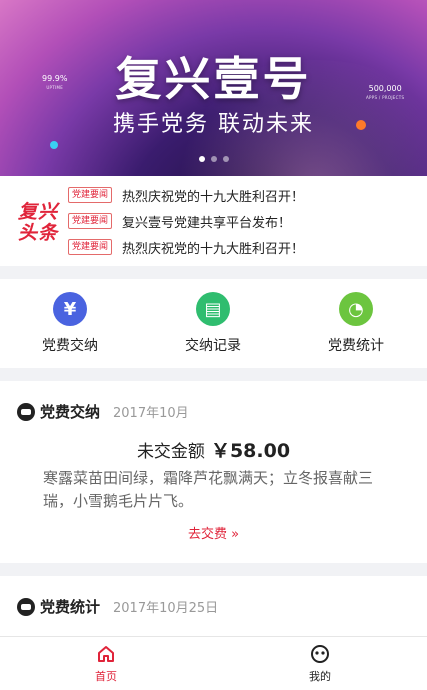  I want to click on headline-item: 党建要闻 复兴壹号党建共享平台发布！, so click(180, 221).